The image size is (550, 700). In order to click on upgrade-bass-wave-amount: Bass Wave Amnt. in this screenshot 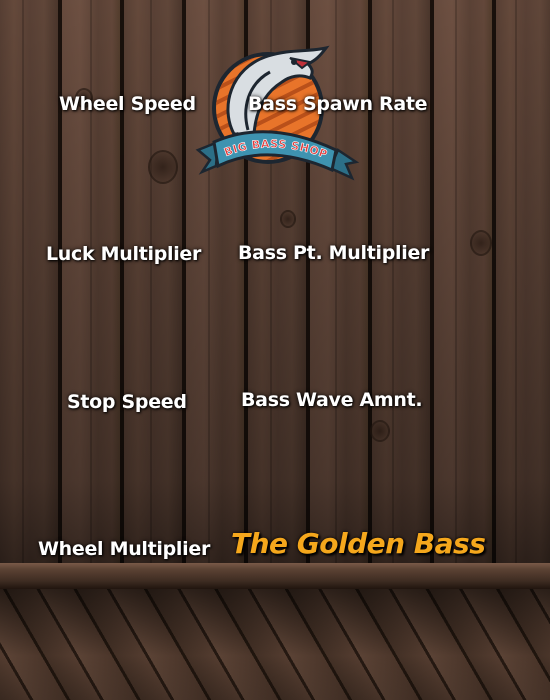, I will do `click(332, 400)`.